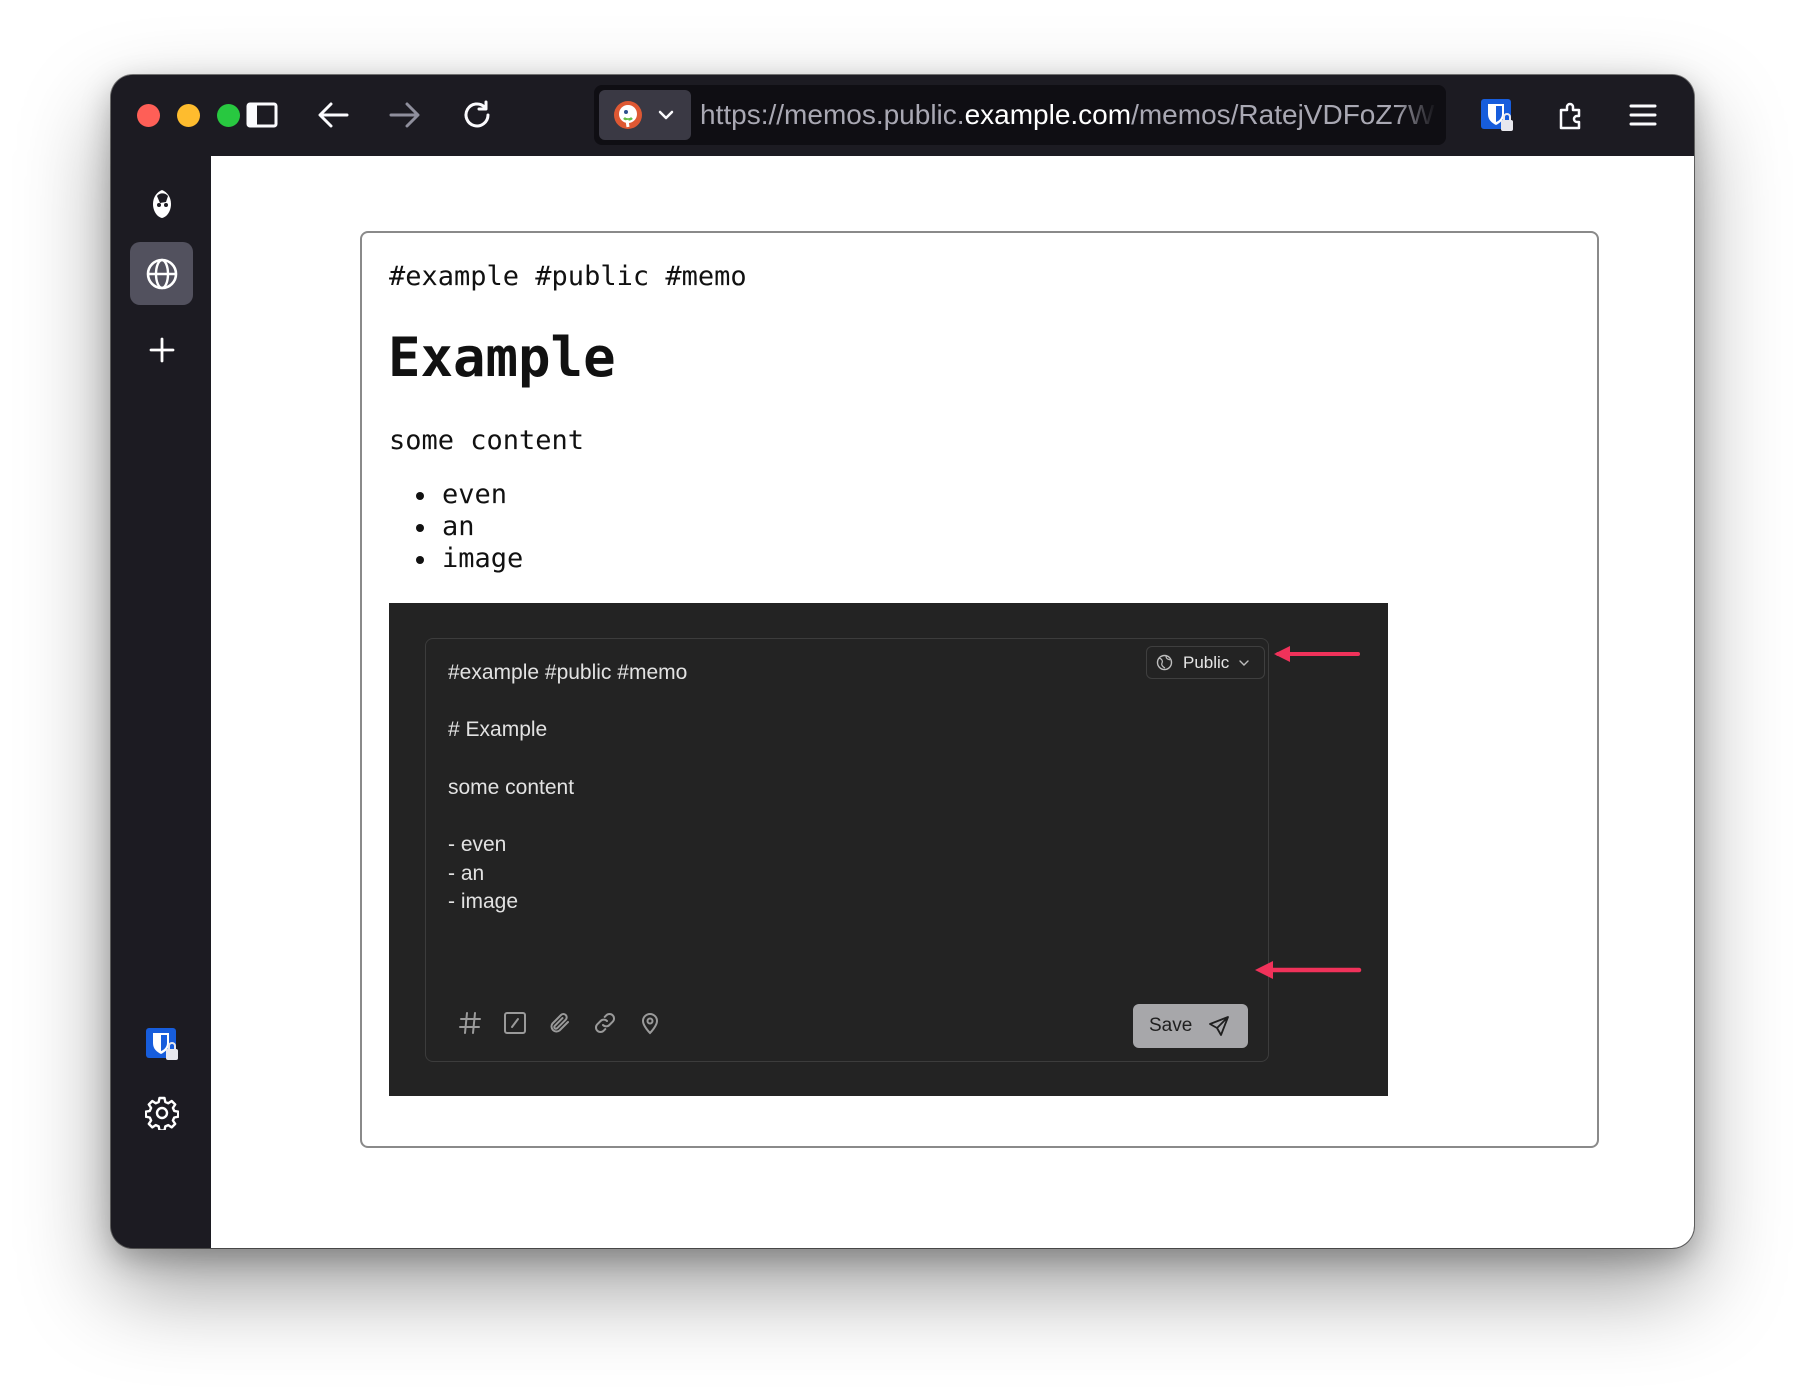 Image resolution: width=1806 pixels, height=1396 pixels. Describe the element at coordinates (161, 349) in the screenshot. I see `add-panel-plus-icon` at that location.